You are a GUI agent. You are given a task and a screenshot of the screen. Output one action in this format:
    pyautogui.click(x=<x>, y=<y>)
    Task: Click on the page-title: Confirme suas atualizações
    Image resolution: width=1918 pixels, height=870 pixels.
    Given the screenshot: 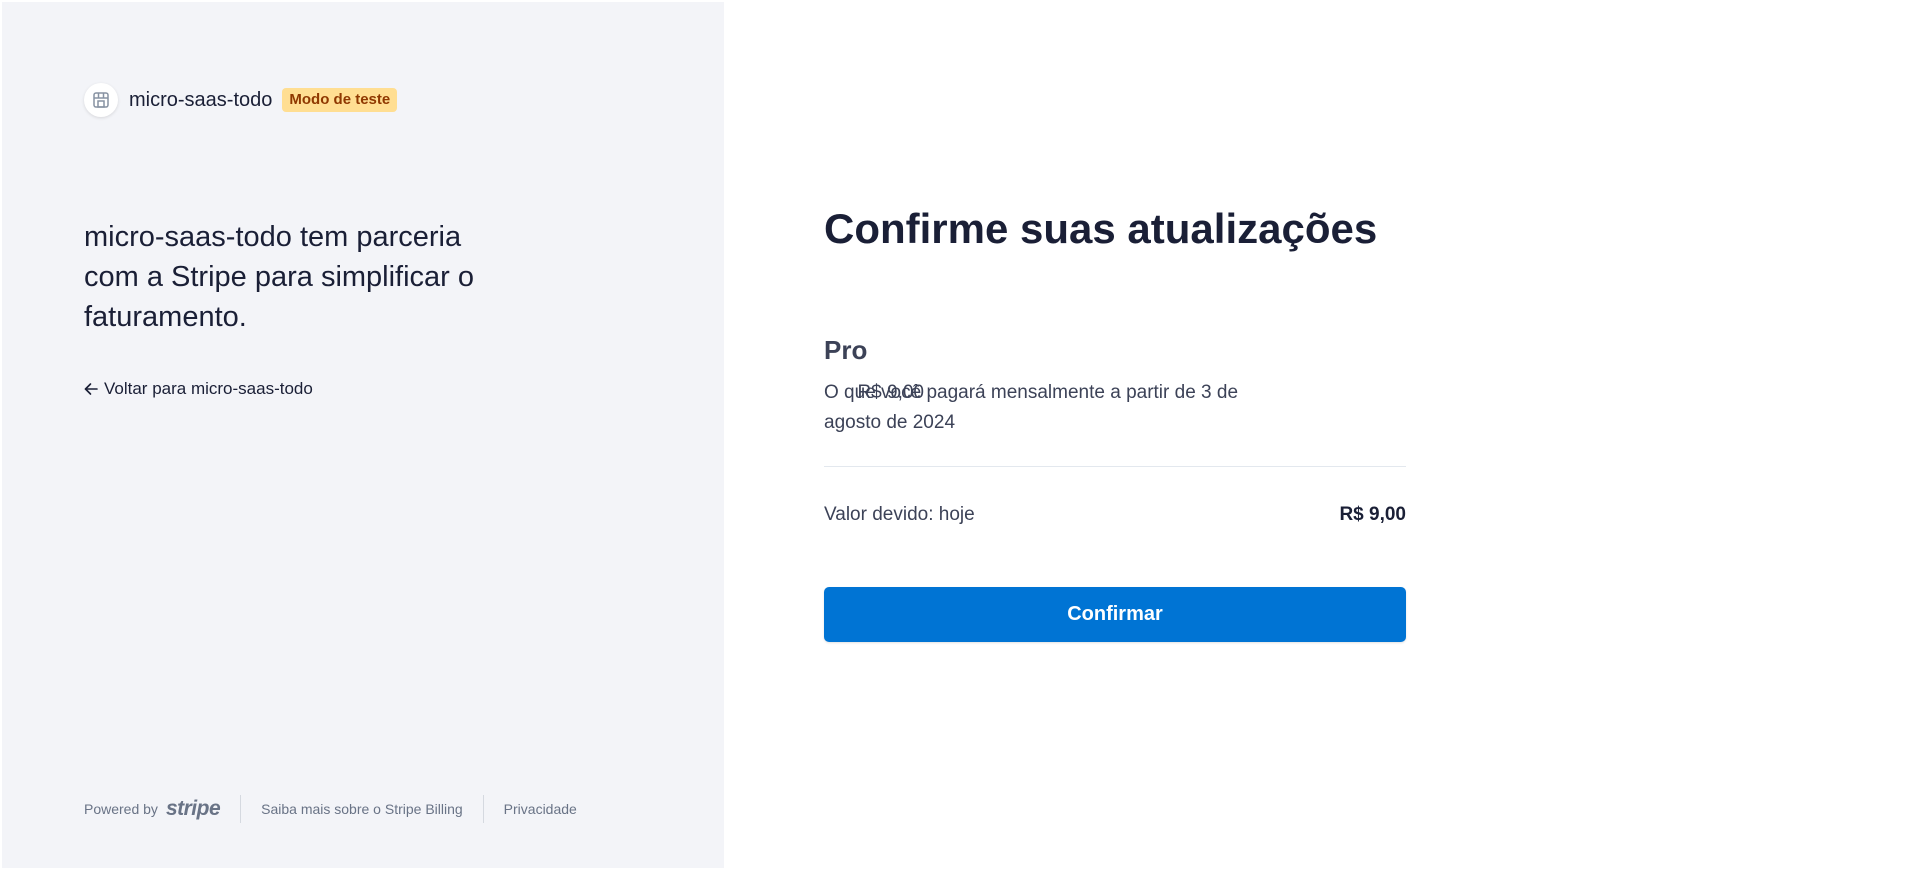 What is the action you would take?
    pyautogui.click(x=1101, y=228)
    